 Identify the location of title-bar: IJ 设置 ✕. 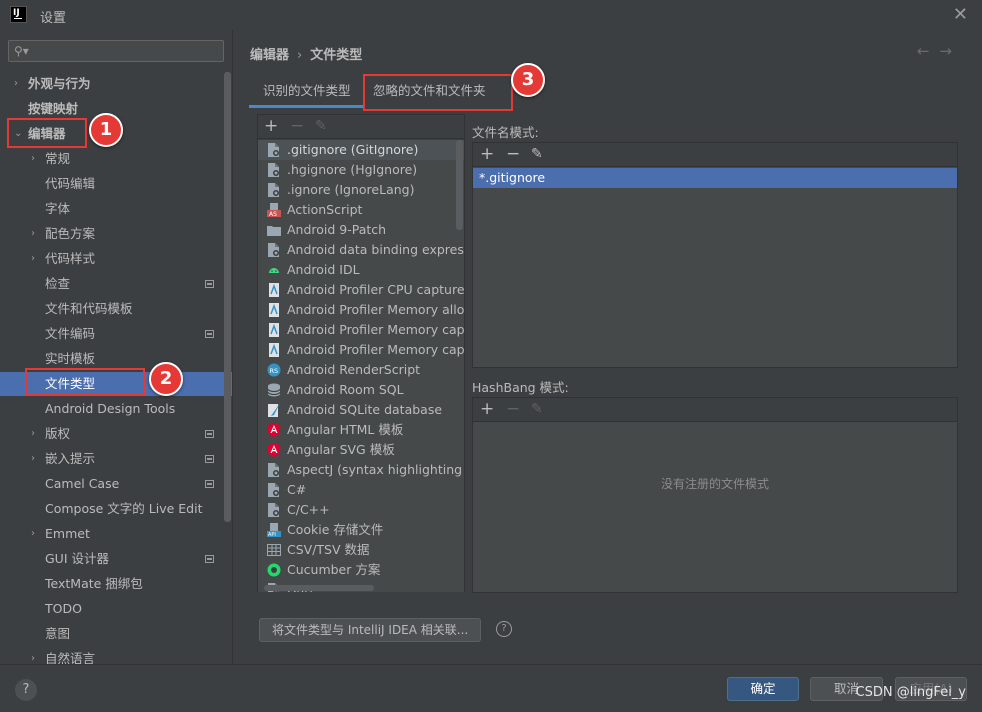
(491, 15).